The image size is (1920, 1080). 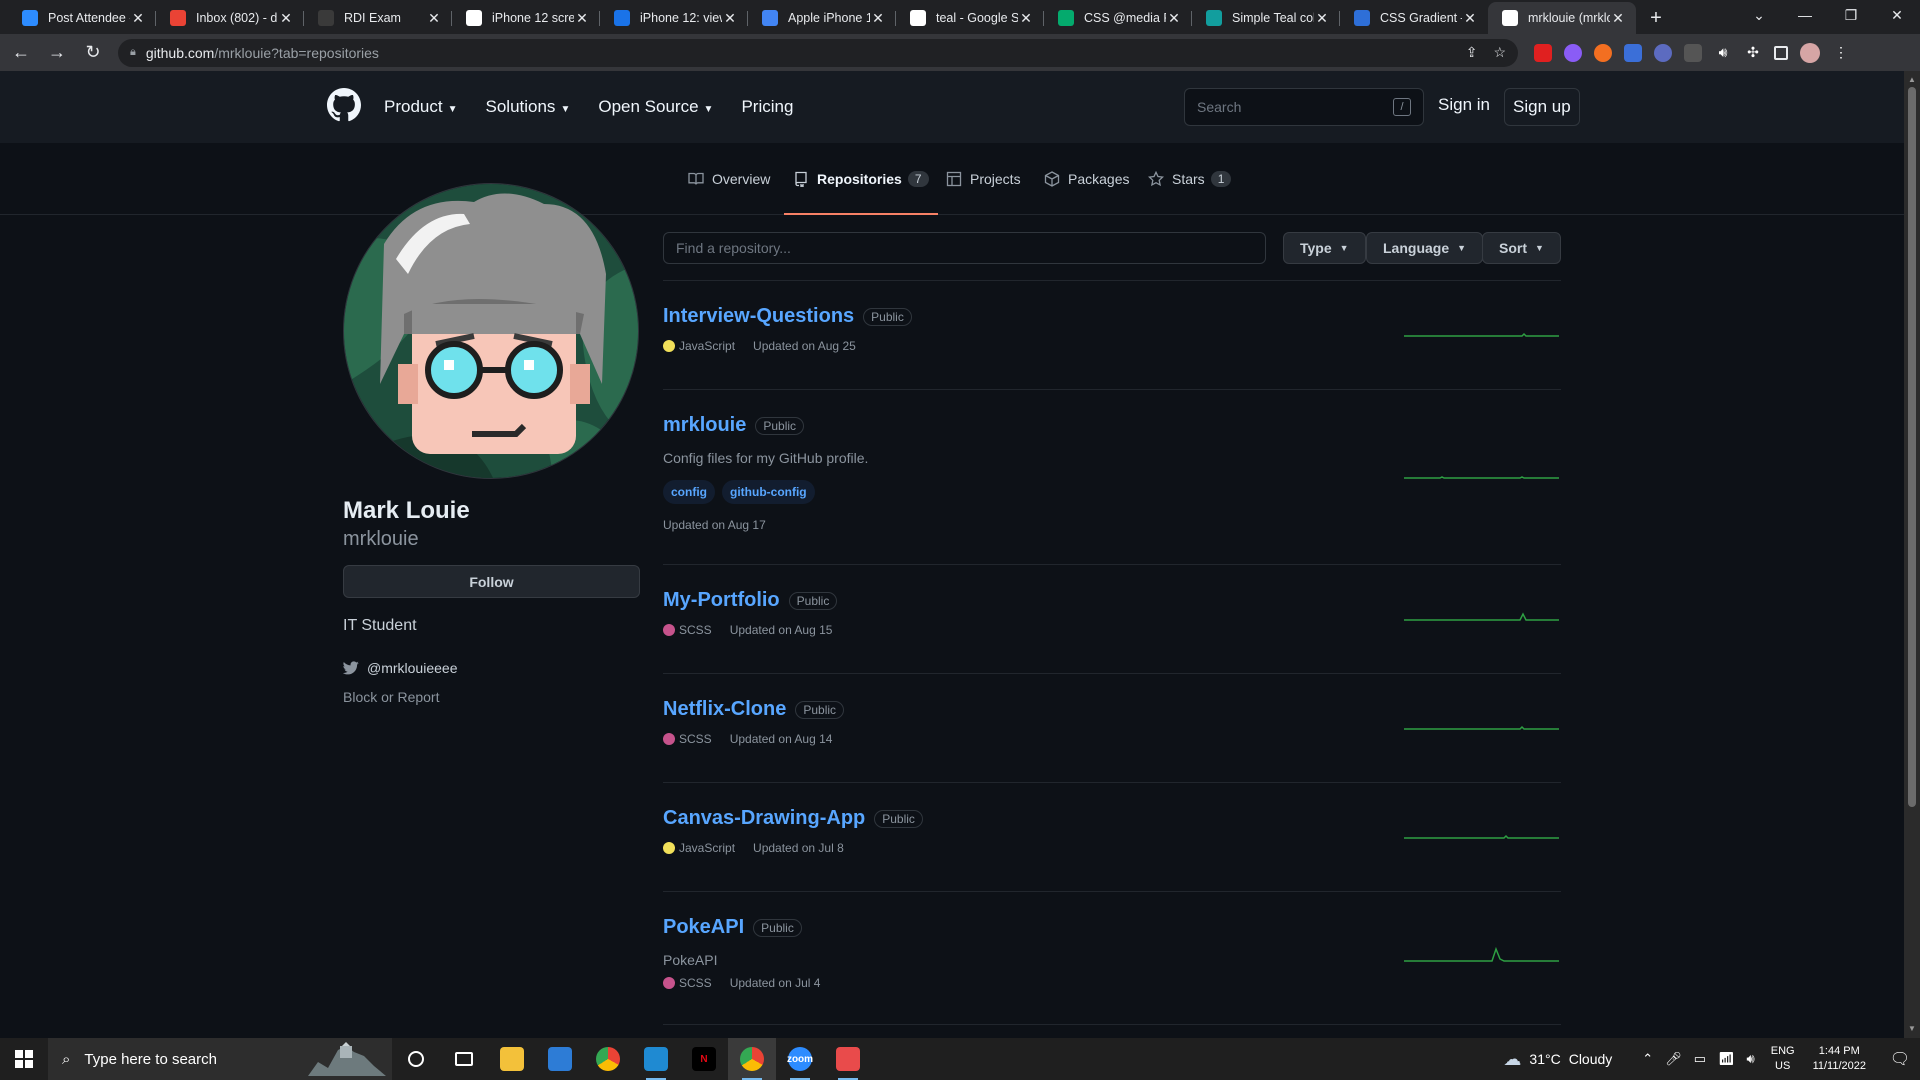 What do you see at coordinates (1304, 107) in the screenshot?
I see `search-input: Search /` at bounding box center [1304, 107].